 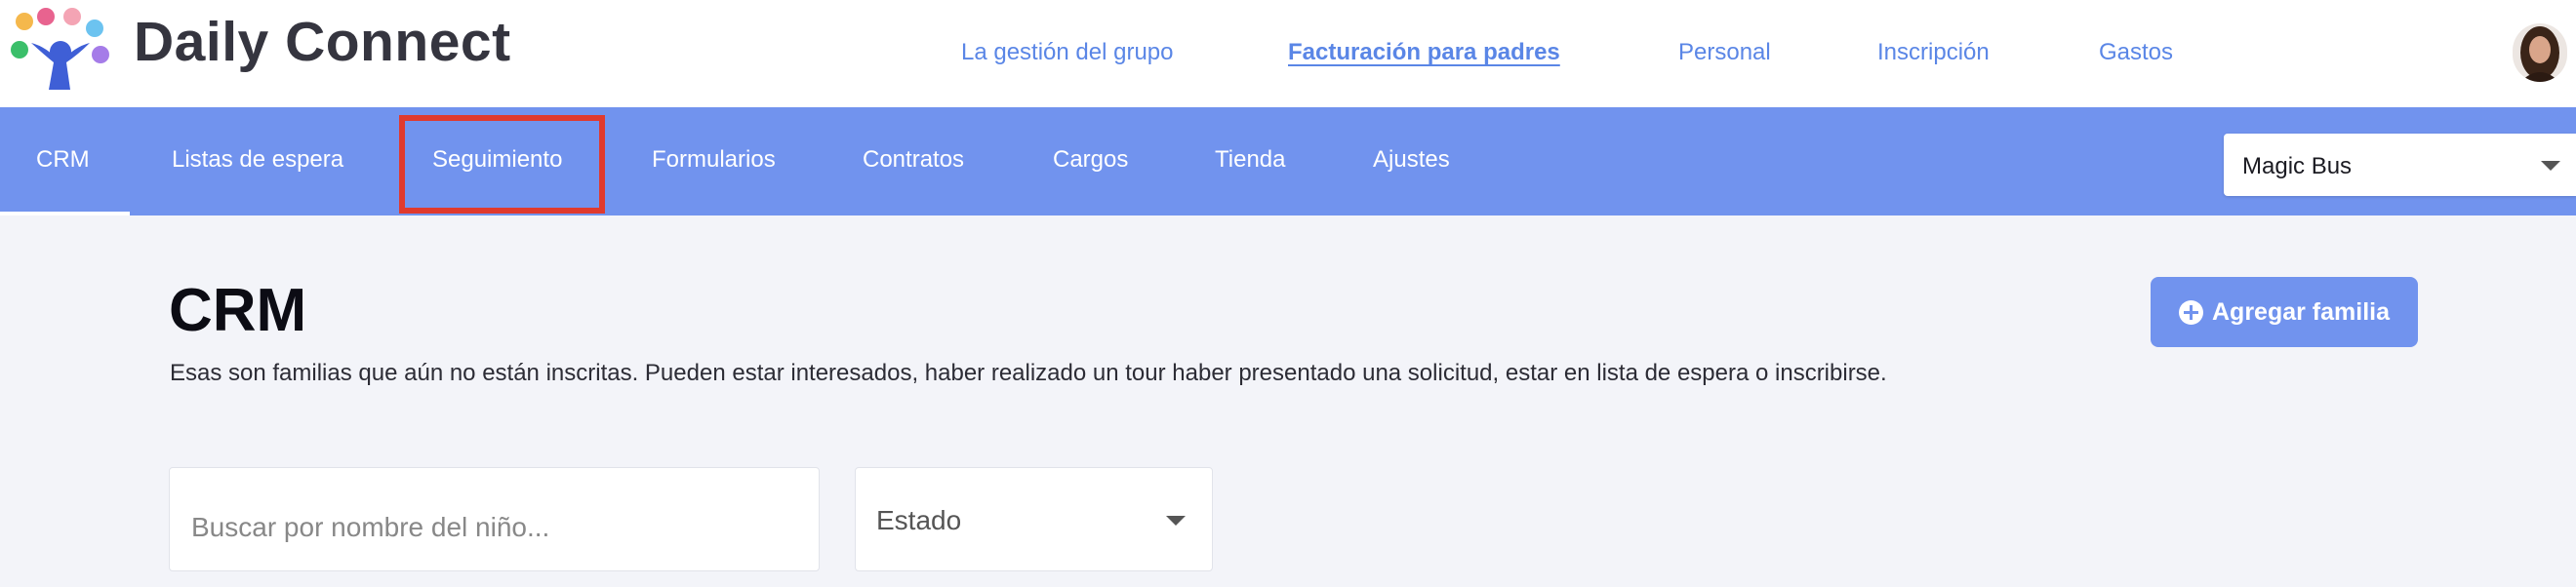 What do you see at coordinates (322, 42) in the screenshot?
I see `app-brand: Daily Connect` at bounding box center [322, 42].